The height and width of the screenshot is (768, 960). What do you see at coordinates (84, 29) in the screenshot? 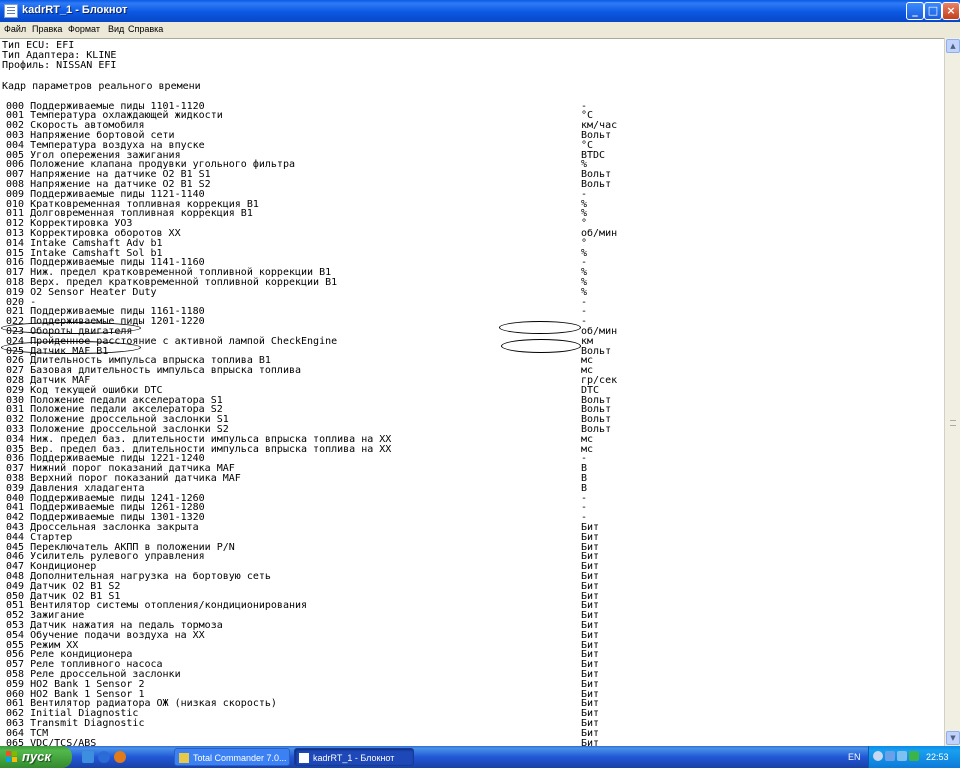
I see `menu-format: Формат` at bounding box center [84, 29].